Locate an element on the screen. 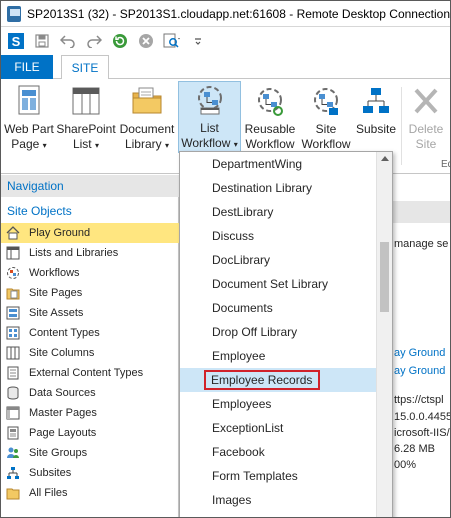 The image size is (451, 518). document-library-button: Document Library ▾ is located at coordinates (147, 126).